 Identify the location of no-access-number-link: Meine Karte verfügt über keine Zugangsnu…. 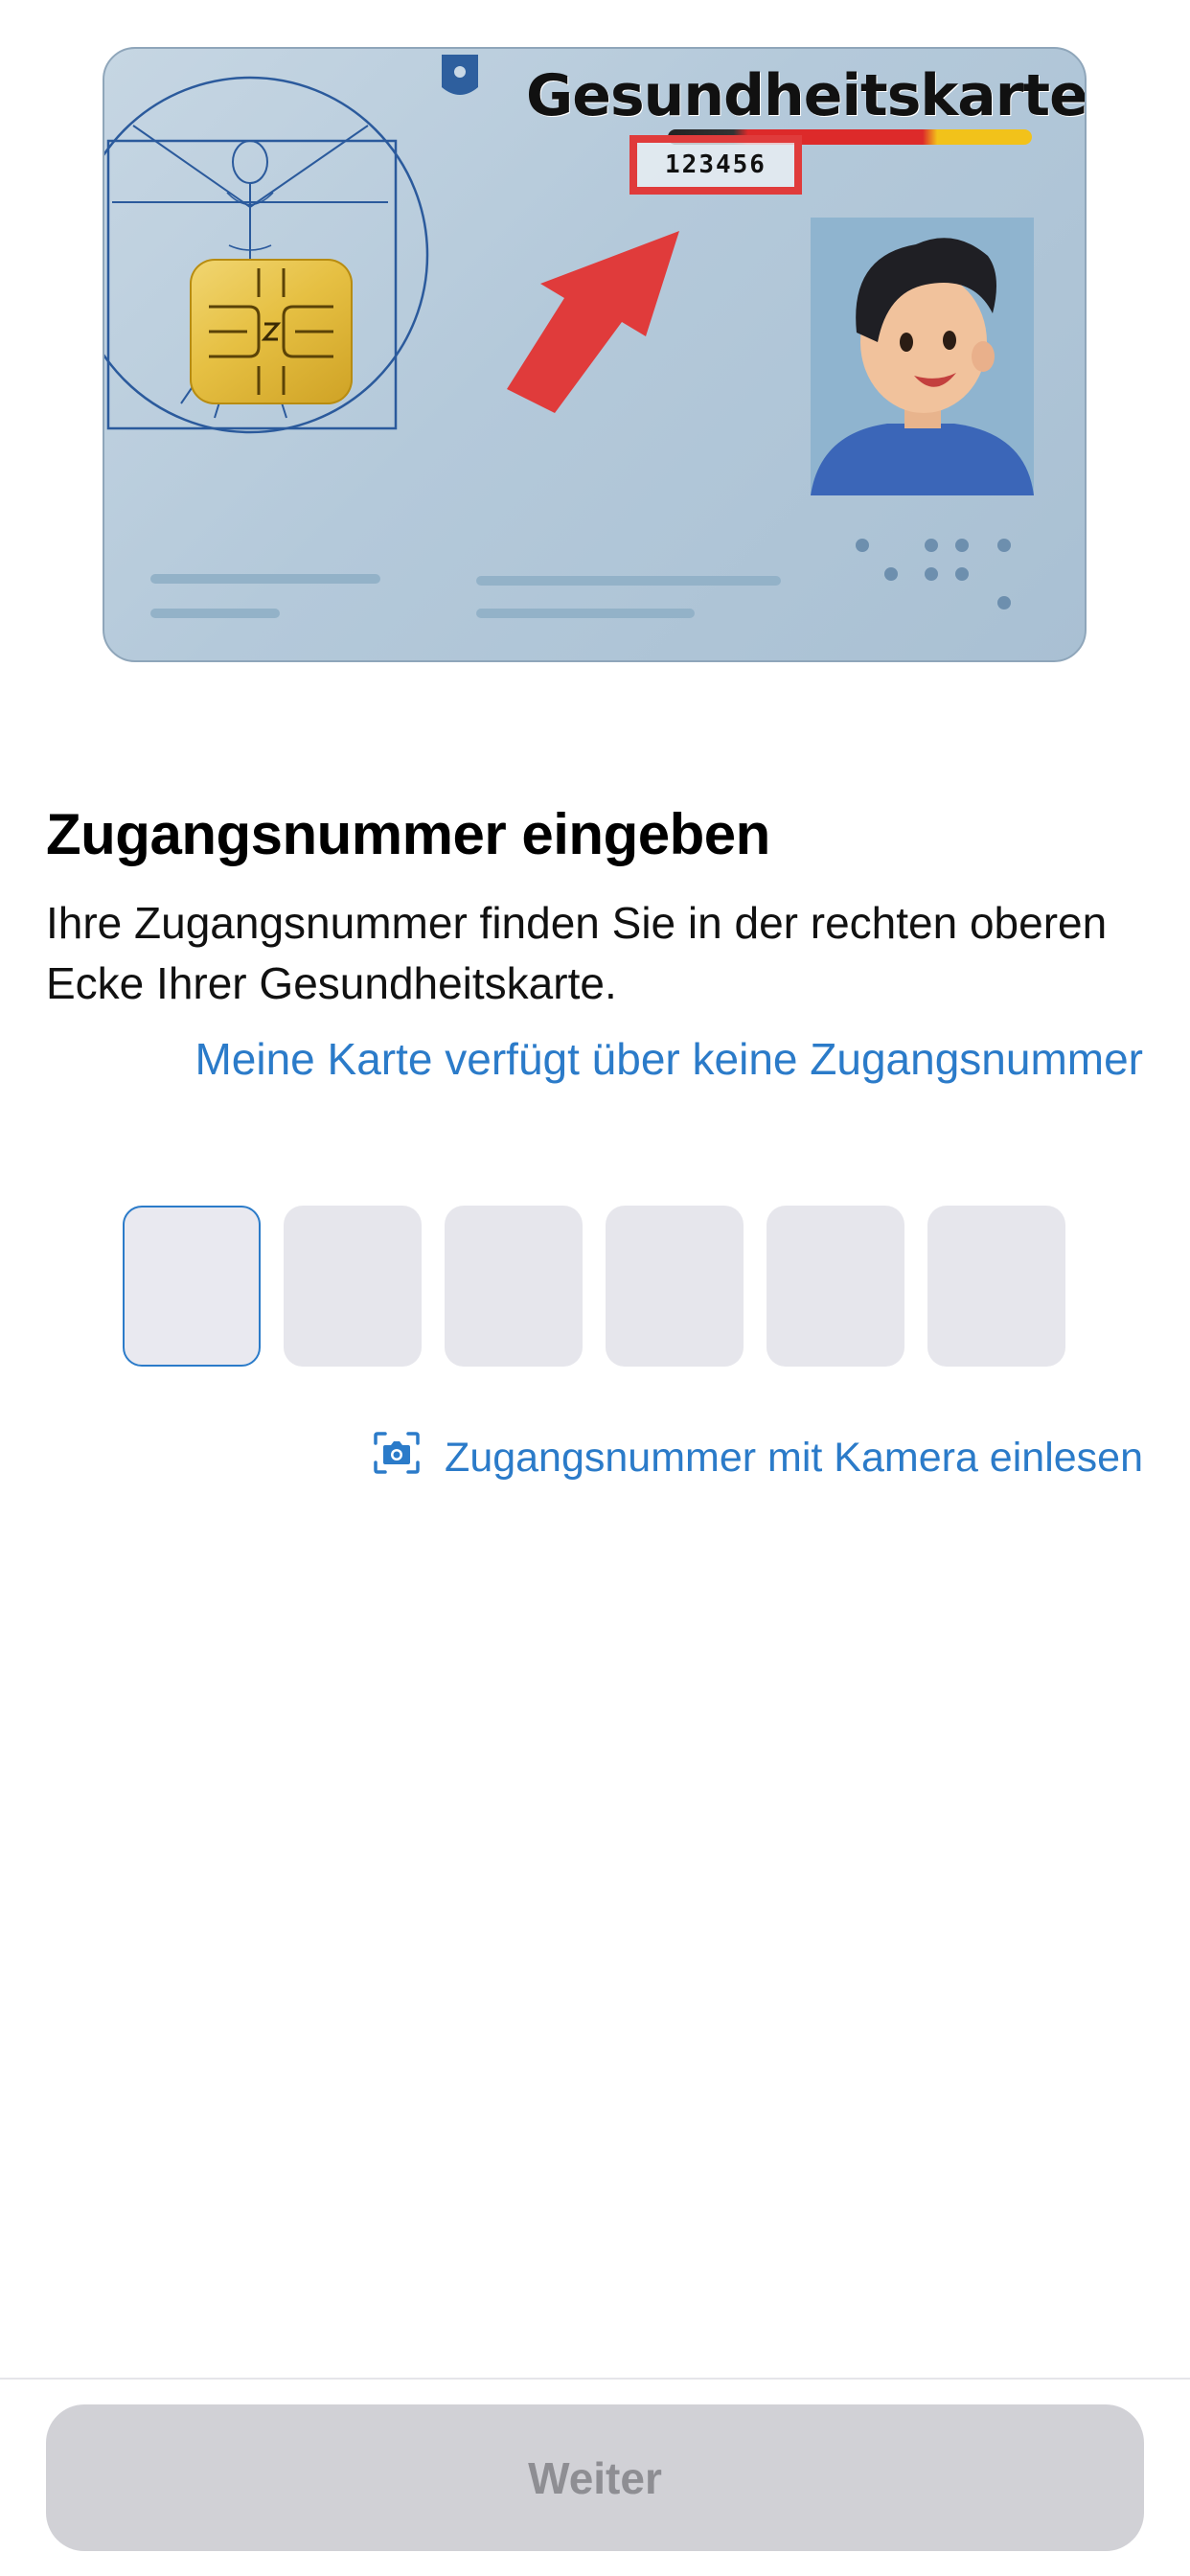
(669, 1059).